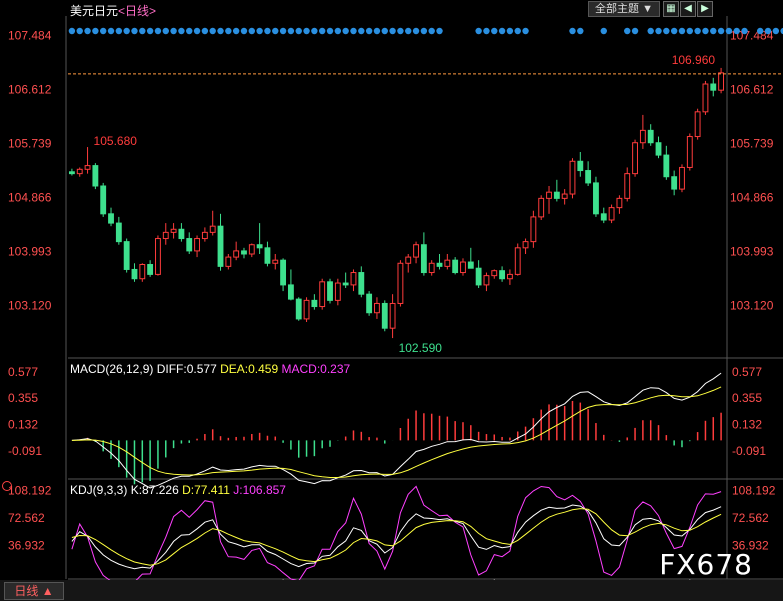 The width and height of the screenshot is (783, 601). Describe the element at coordinates (747, 398) in the screenshot. I see `macd-tick-right: 0.355` at that location.